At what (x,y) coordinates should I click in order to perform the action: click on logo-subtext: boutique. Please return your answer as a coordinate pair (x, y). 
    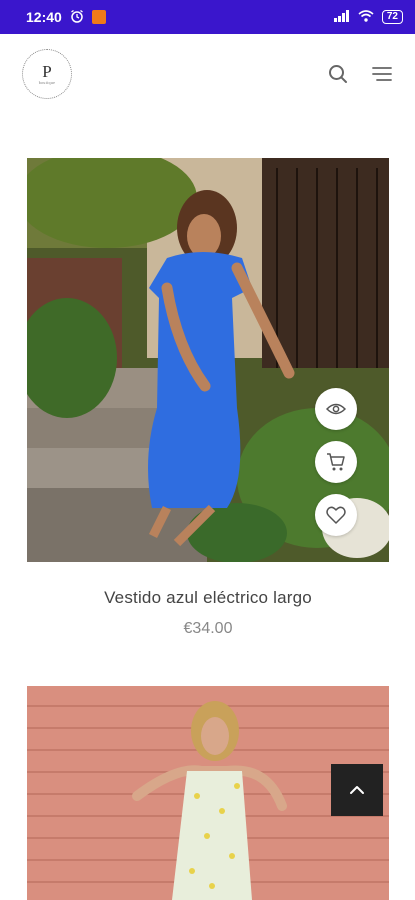
    Looking at the image, I should click on (47, 82).